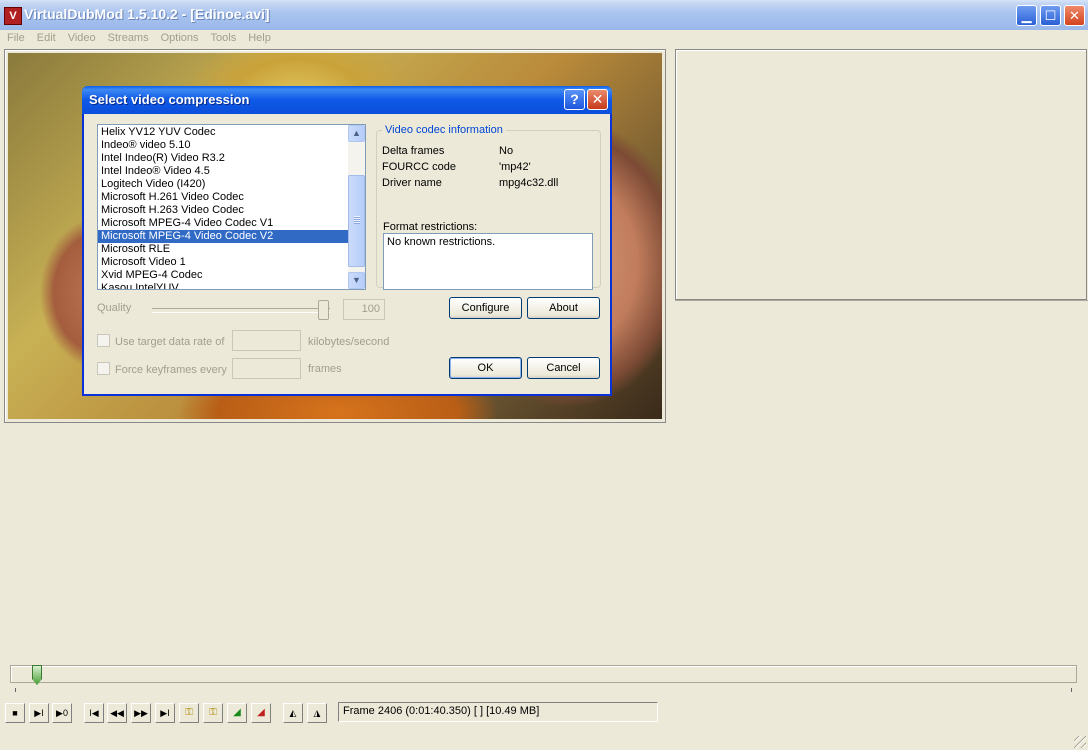 This screenshot has height=750, width=1088. I want to click on list-item: Intel Indeo® Video 4.5, so click(223, 171).